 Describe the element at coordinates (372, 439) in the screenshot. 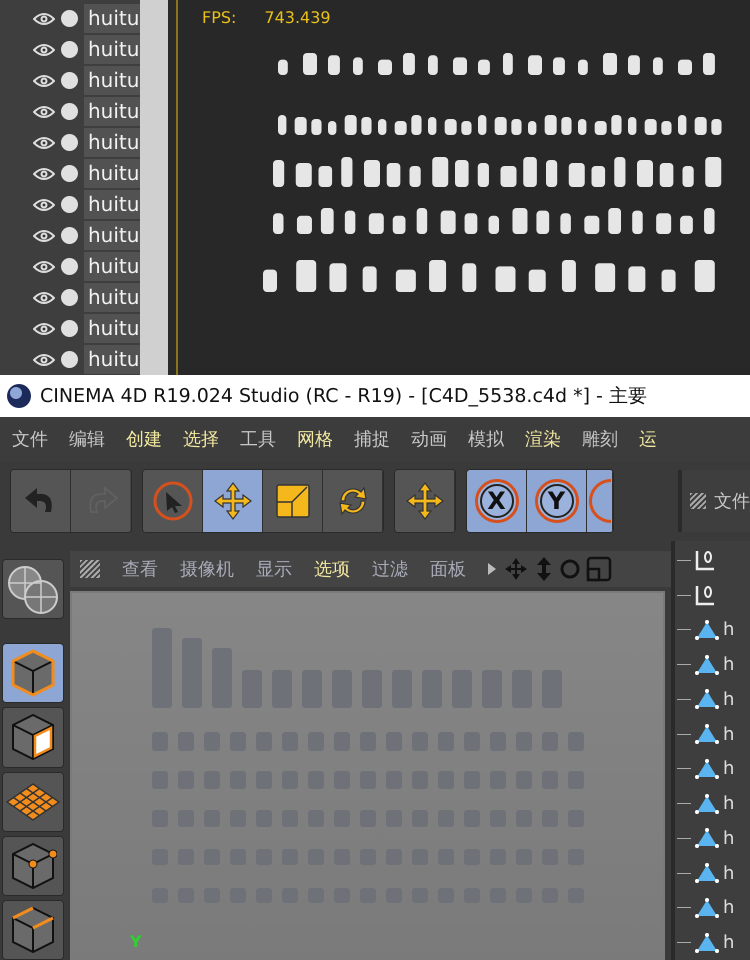

I see `menu-item: 捕捉` at that location.